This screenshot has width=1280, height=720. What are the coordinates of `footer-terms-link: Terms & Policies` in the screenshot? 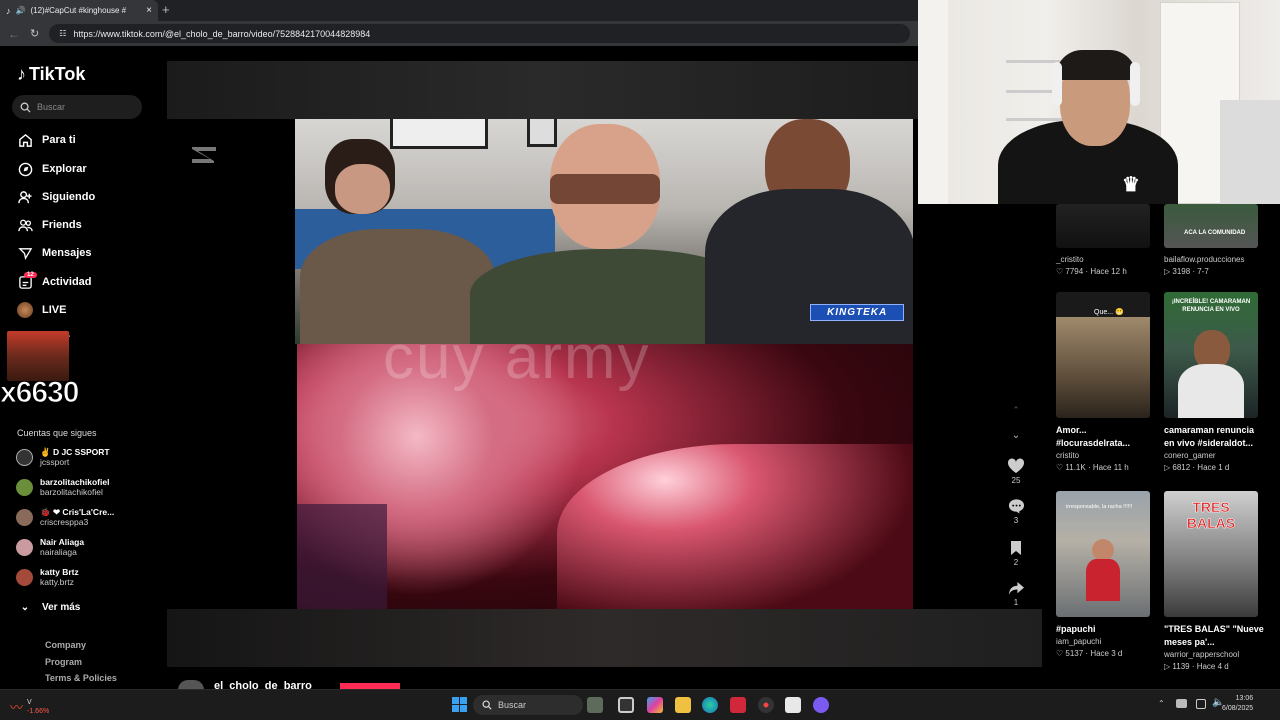 It's located at (81, 678).